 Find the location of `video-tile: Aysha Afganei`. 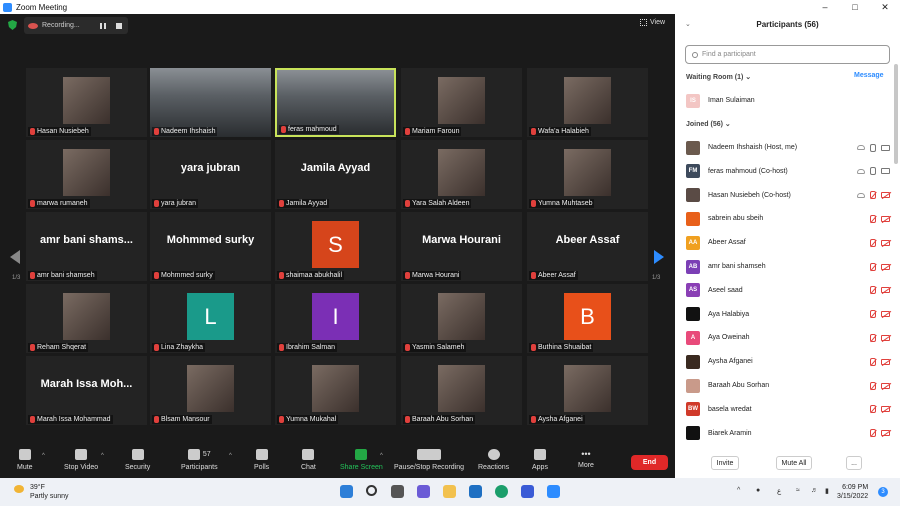

video-tile: Aysha Afganei is located at coordinates (587, 390).